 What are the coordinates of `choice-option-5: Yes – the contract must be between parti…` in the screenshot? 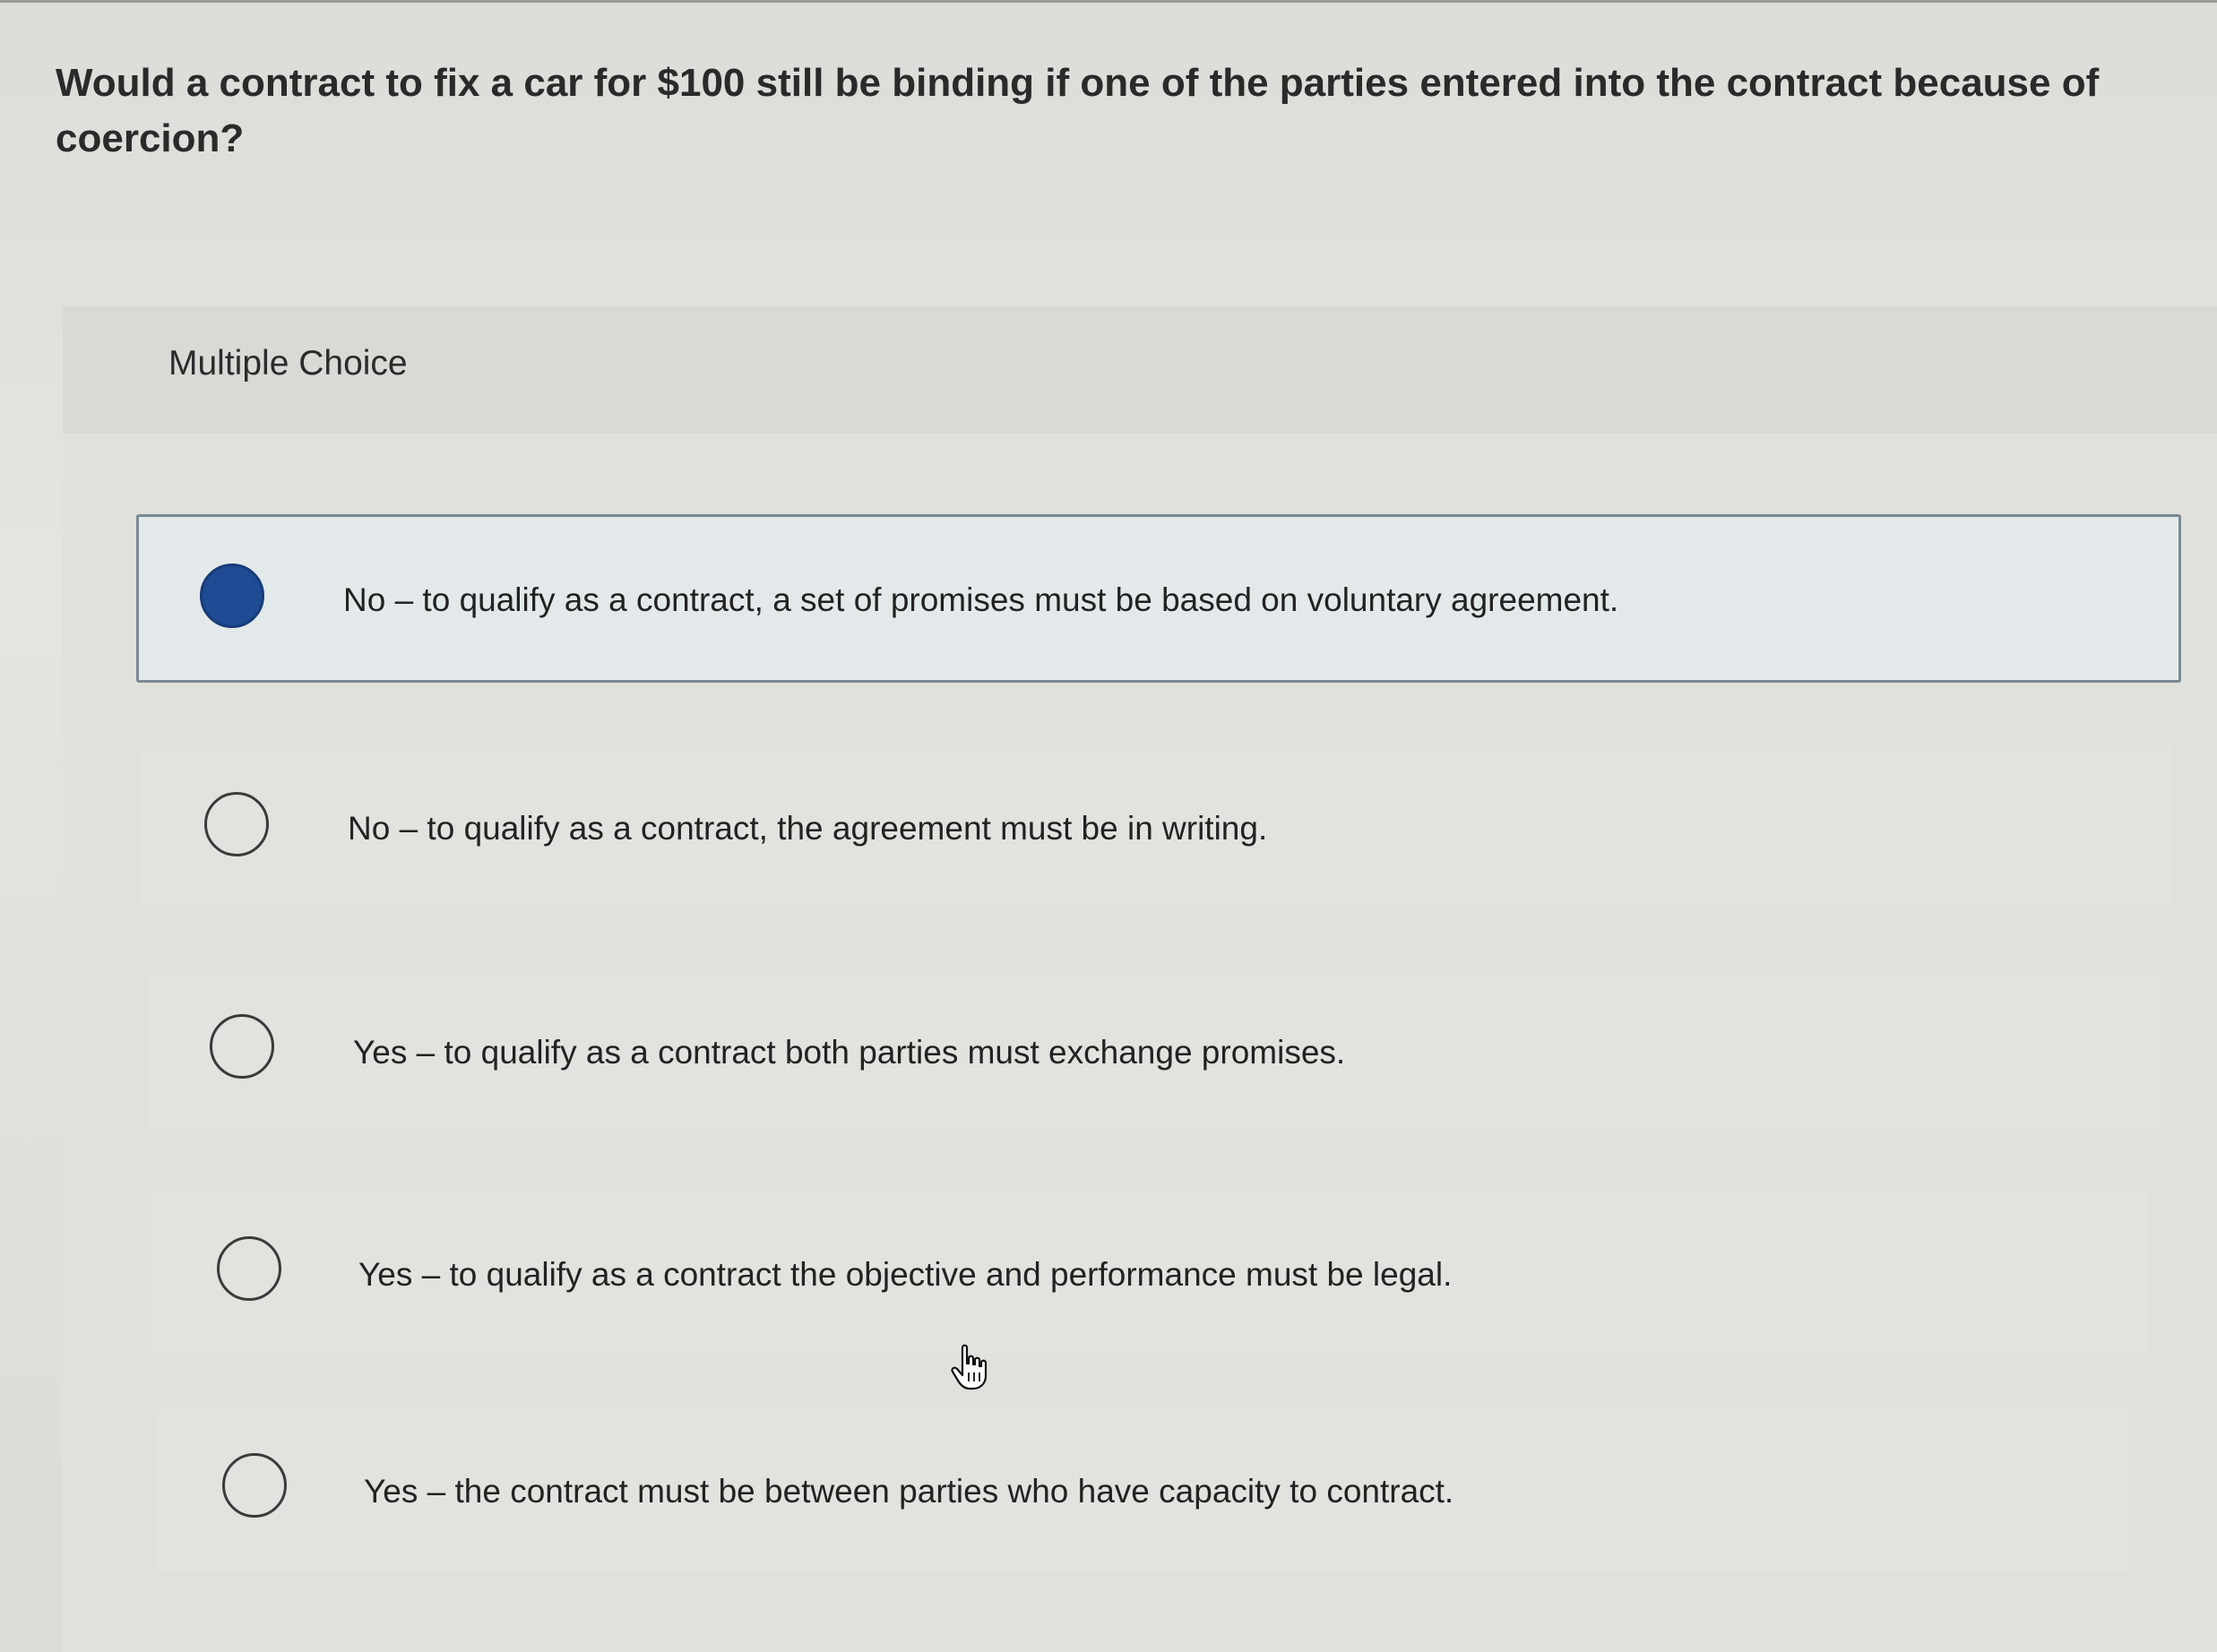 It's located at (1146, 1490).